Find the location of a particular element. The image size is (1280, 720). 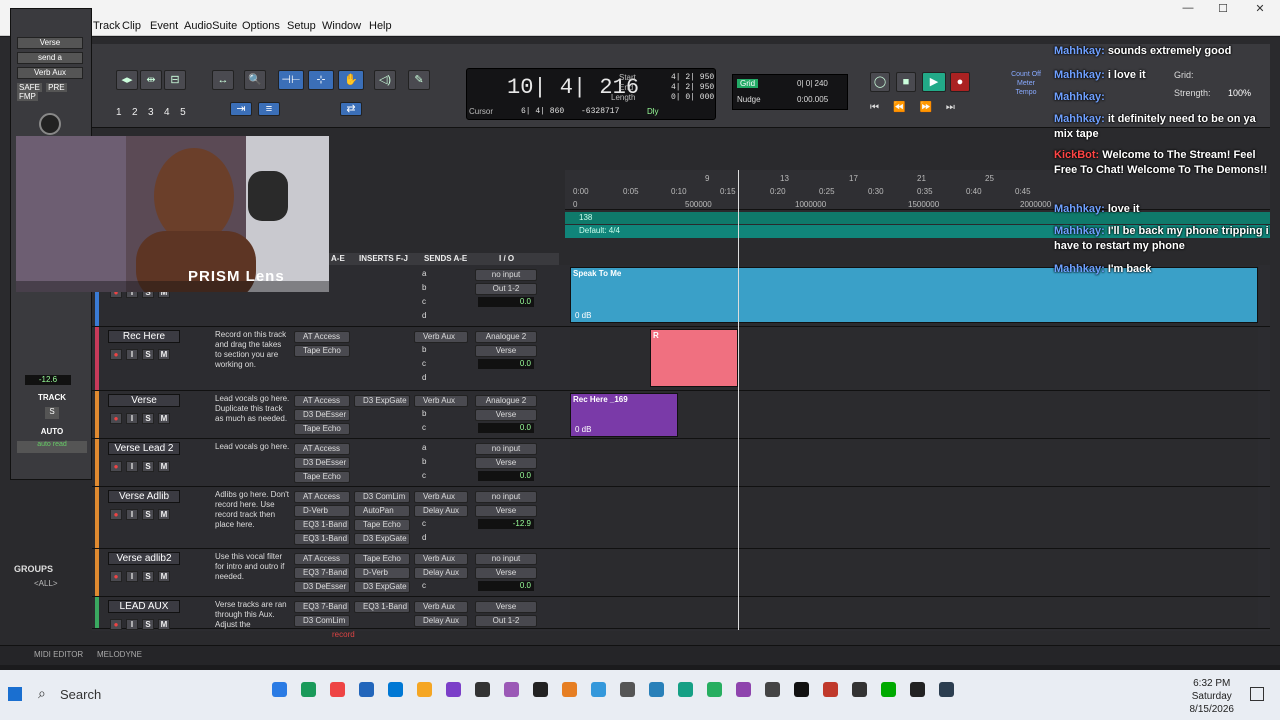

send-pan-knob is located at coordinates (50, 124).